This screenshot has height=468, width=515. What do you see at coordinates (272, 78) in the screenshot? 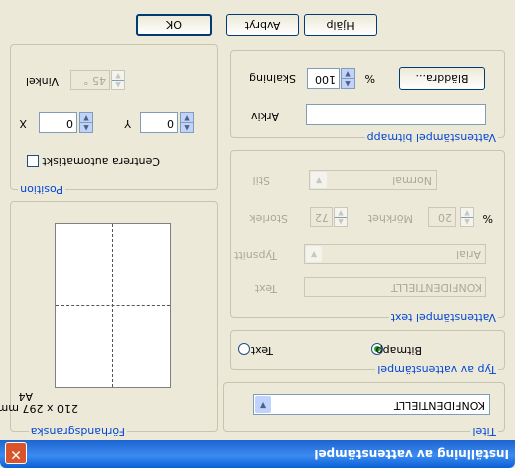
I see `scale-label: Skalning` at bounding box center [272, 78].